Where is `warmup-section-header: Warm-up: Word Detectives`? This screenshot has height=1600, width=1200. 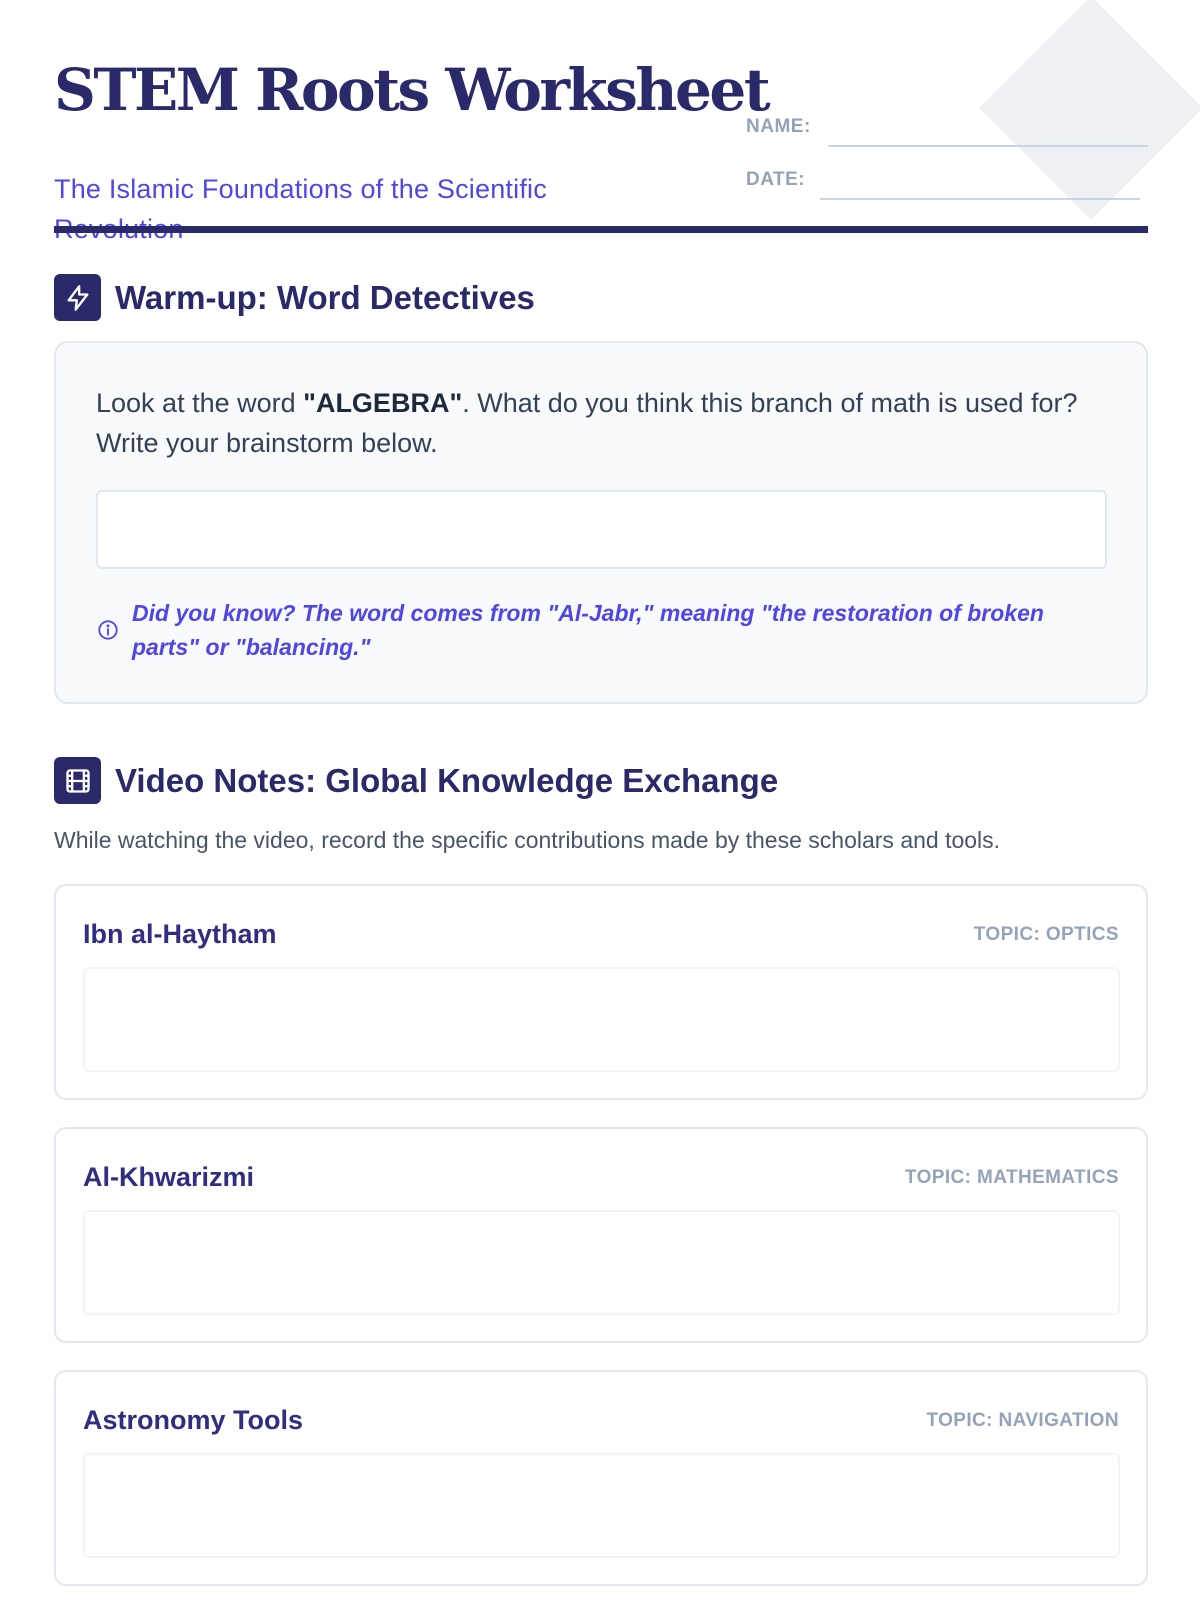
warmup-section-header: Warm-up: Word Detectives is located at coordinates (601, 298).